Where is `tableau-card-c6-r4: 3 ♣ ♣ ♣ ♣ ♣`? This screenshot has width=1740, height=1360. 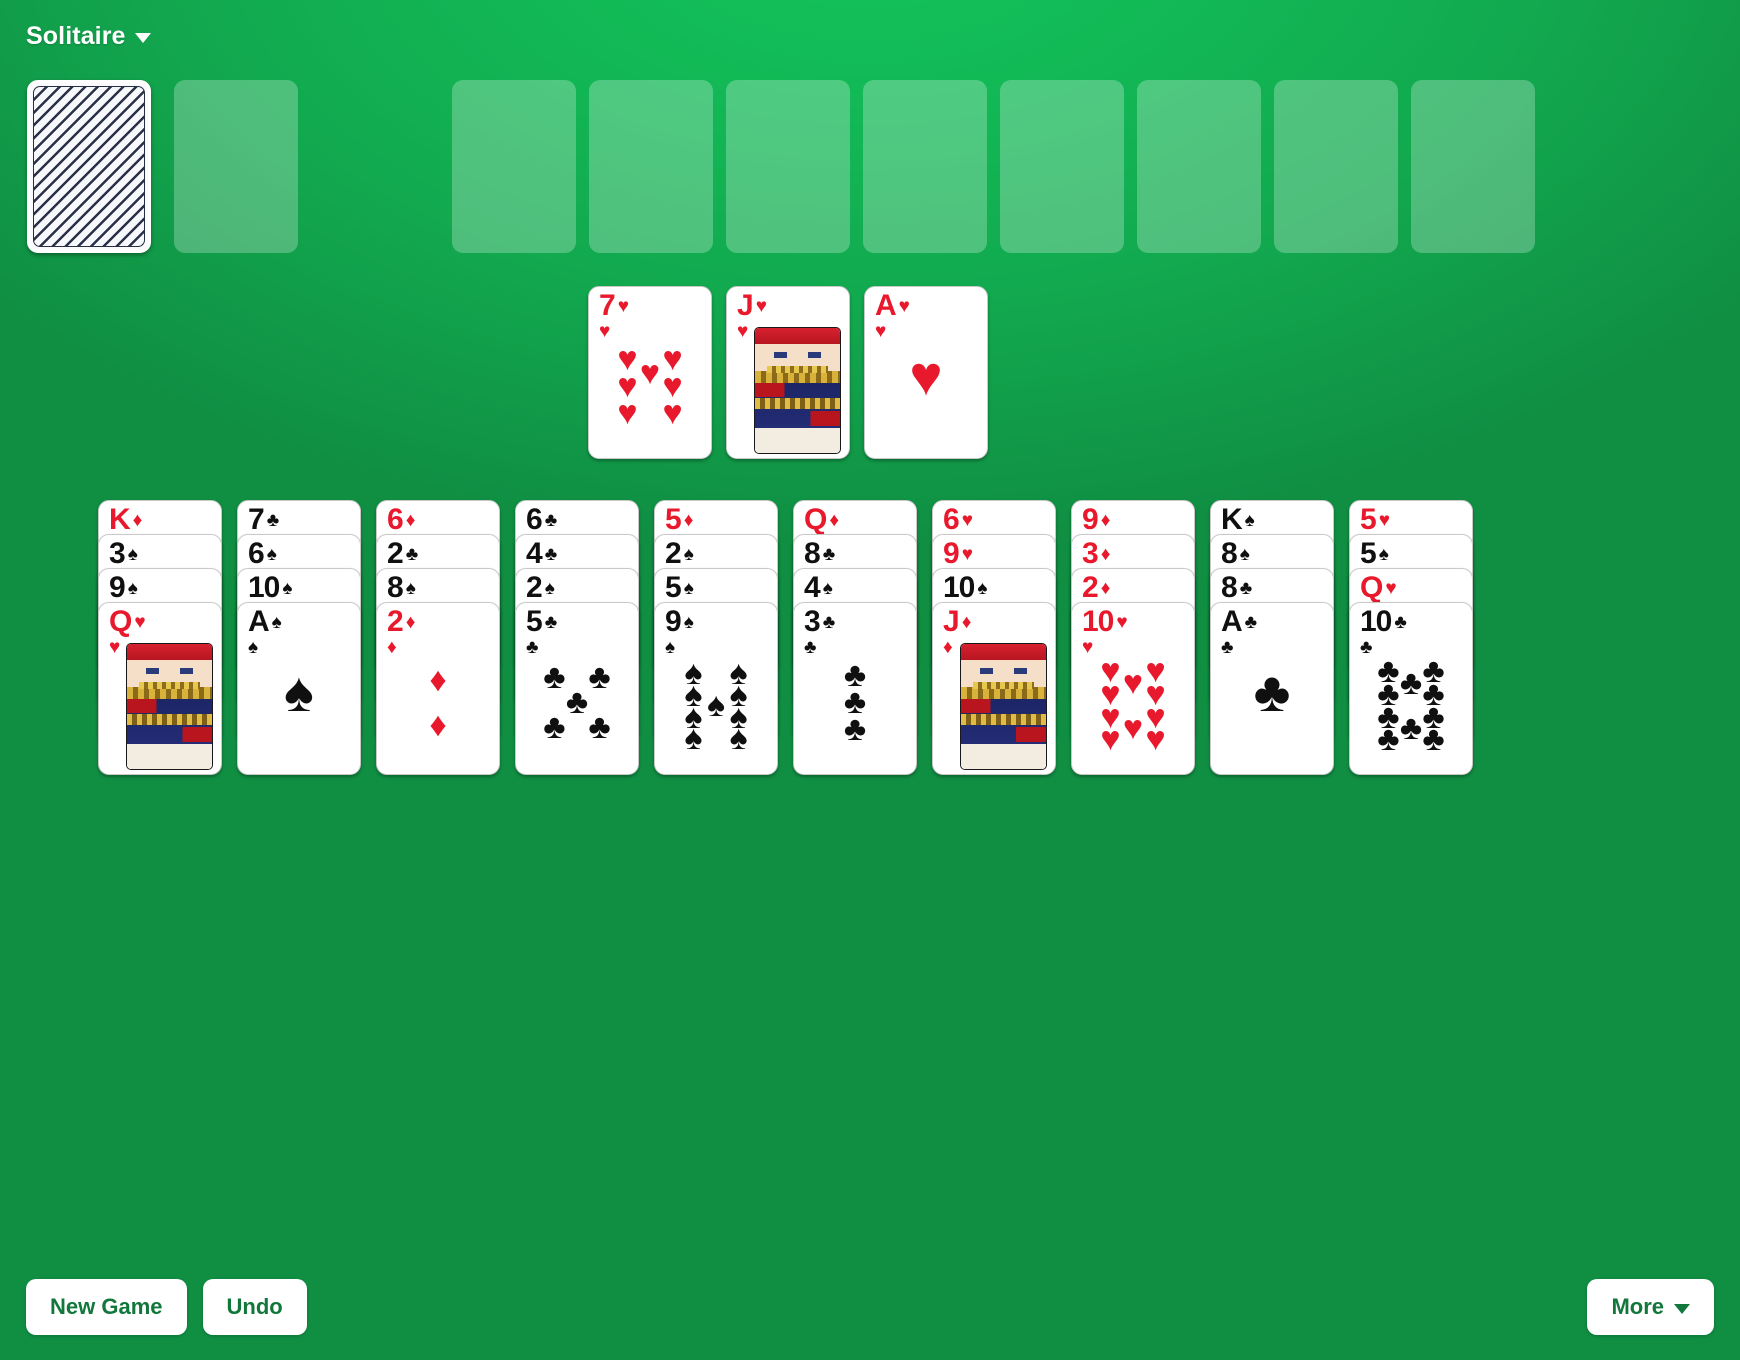 tableau-card-c6-r4: 3 ♣ ♣ ♣ ♣ ♣ is located at coordinates (855, 688).